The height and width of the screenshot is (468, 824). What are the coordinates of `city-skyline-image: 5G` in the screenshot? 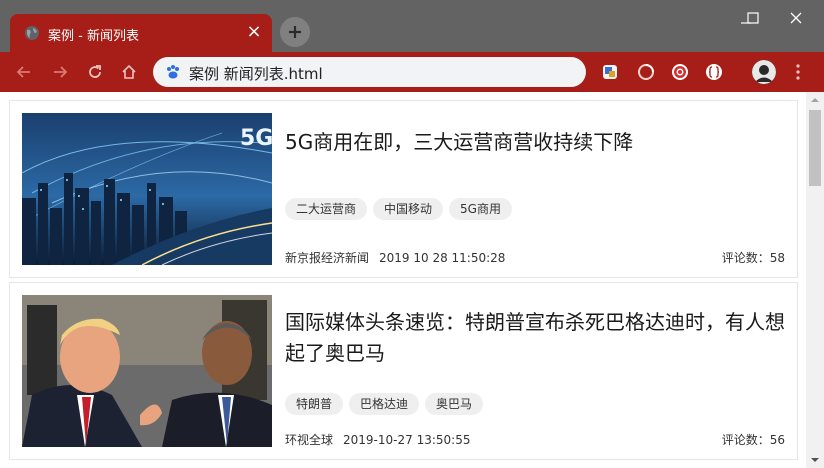 It's located at (147, 189).